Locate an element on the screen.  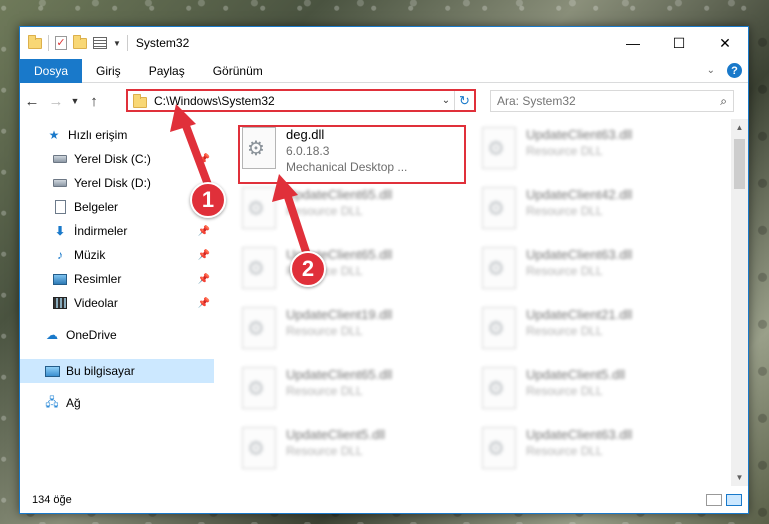
file-name: UpdateClient63.dll is located at coordinates (579, 254).